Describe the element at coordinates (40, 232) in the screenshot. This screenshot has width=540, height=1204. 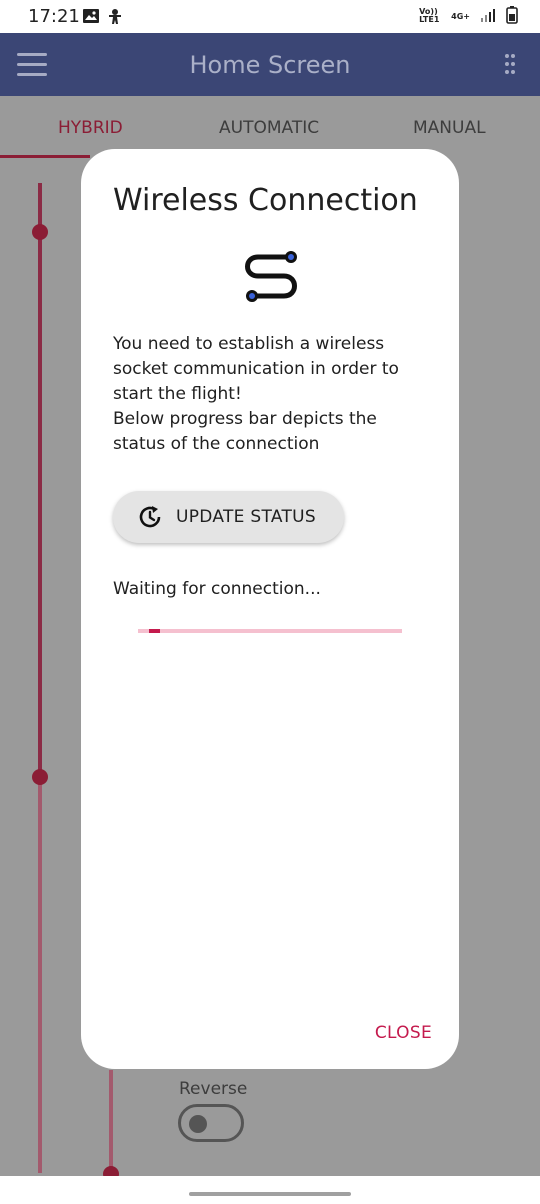
I see `slider-thumb-top` at that location.